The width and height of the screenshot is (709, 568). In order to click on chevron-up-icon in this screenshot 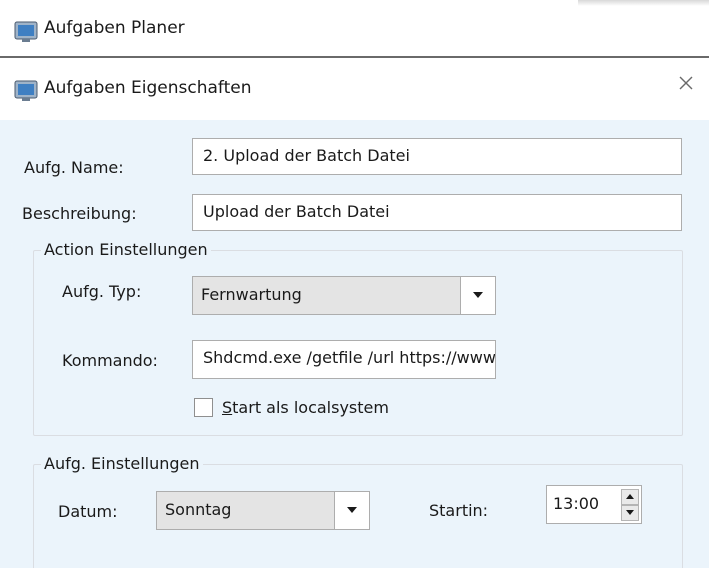, I will do `click(630, 496)`.